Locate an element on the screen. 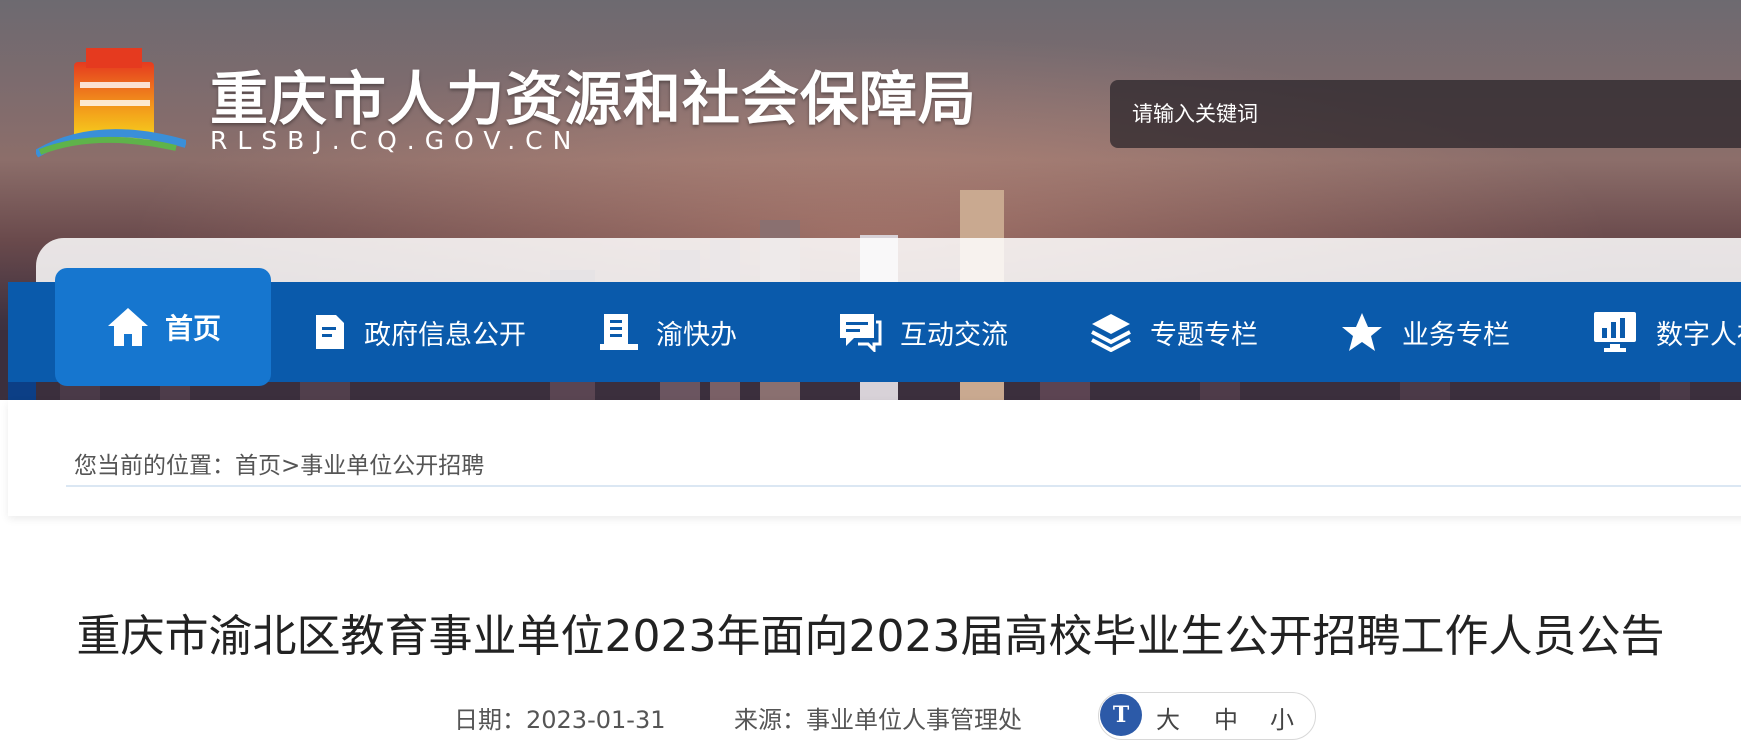 This screenshot has height=752, width=1741. text-size-icon: T is located at coordinates (1121, 715).